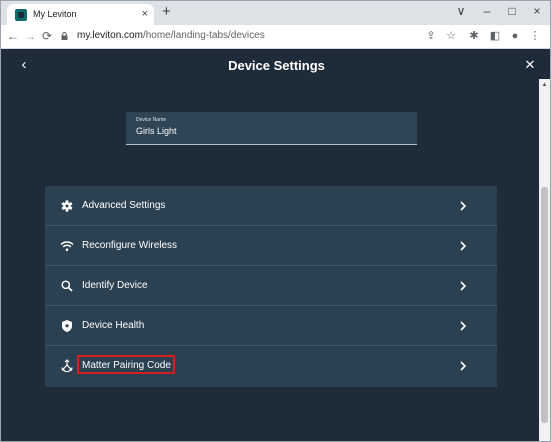 Image resolution: width=551 pixels, height=442 pixels. What do you see at coordinates (130, 245) in the screenshot?
I see `settings-item-label: Reconfigure Wireless` at bounding box center [130, 245].